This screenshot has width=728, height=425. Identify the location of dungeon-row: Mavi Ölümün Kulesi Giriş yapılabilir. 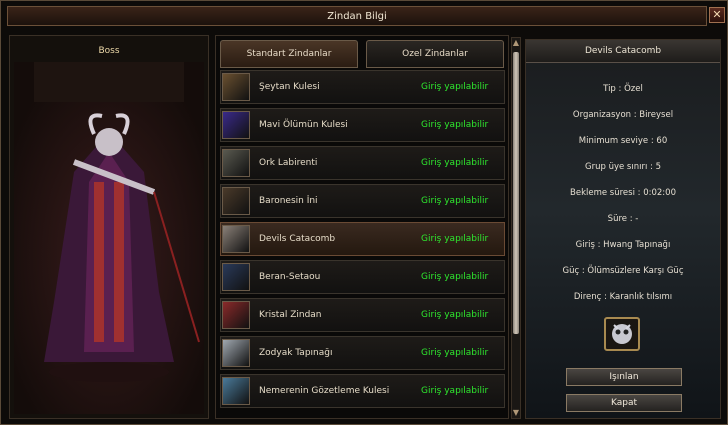
(362, 125).